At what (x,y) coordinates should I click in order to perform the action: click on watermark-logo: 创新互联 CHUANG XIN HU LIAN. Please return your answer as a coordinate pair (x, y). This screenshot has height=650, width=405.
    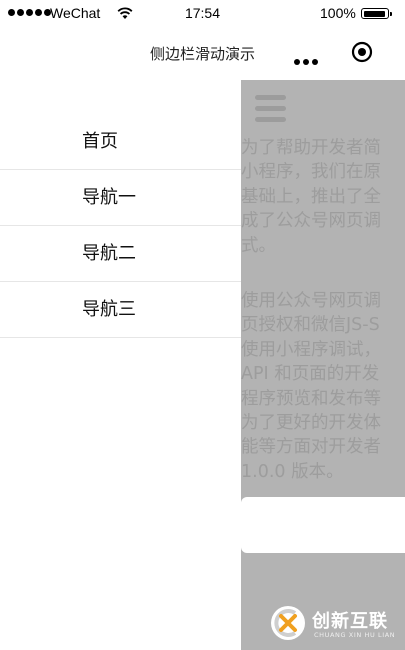
    Looking at the image, I should click on (337, 622).